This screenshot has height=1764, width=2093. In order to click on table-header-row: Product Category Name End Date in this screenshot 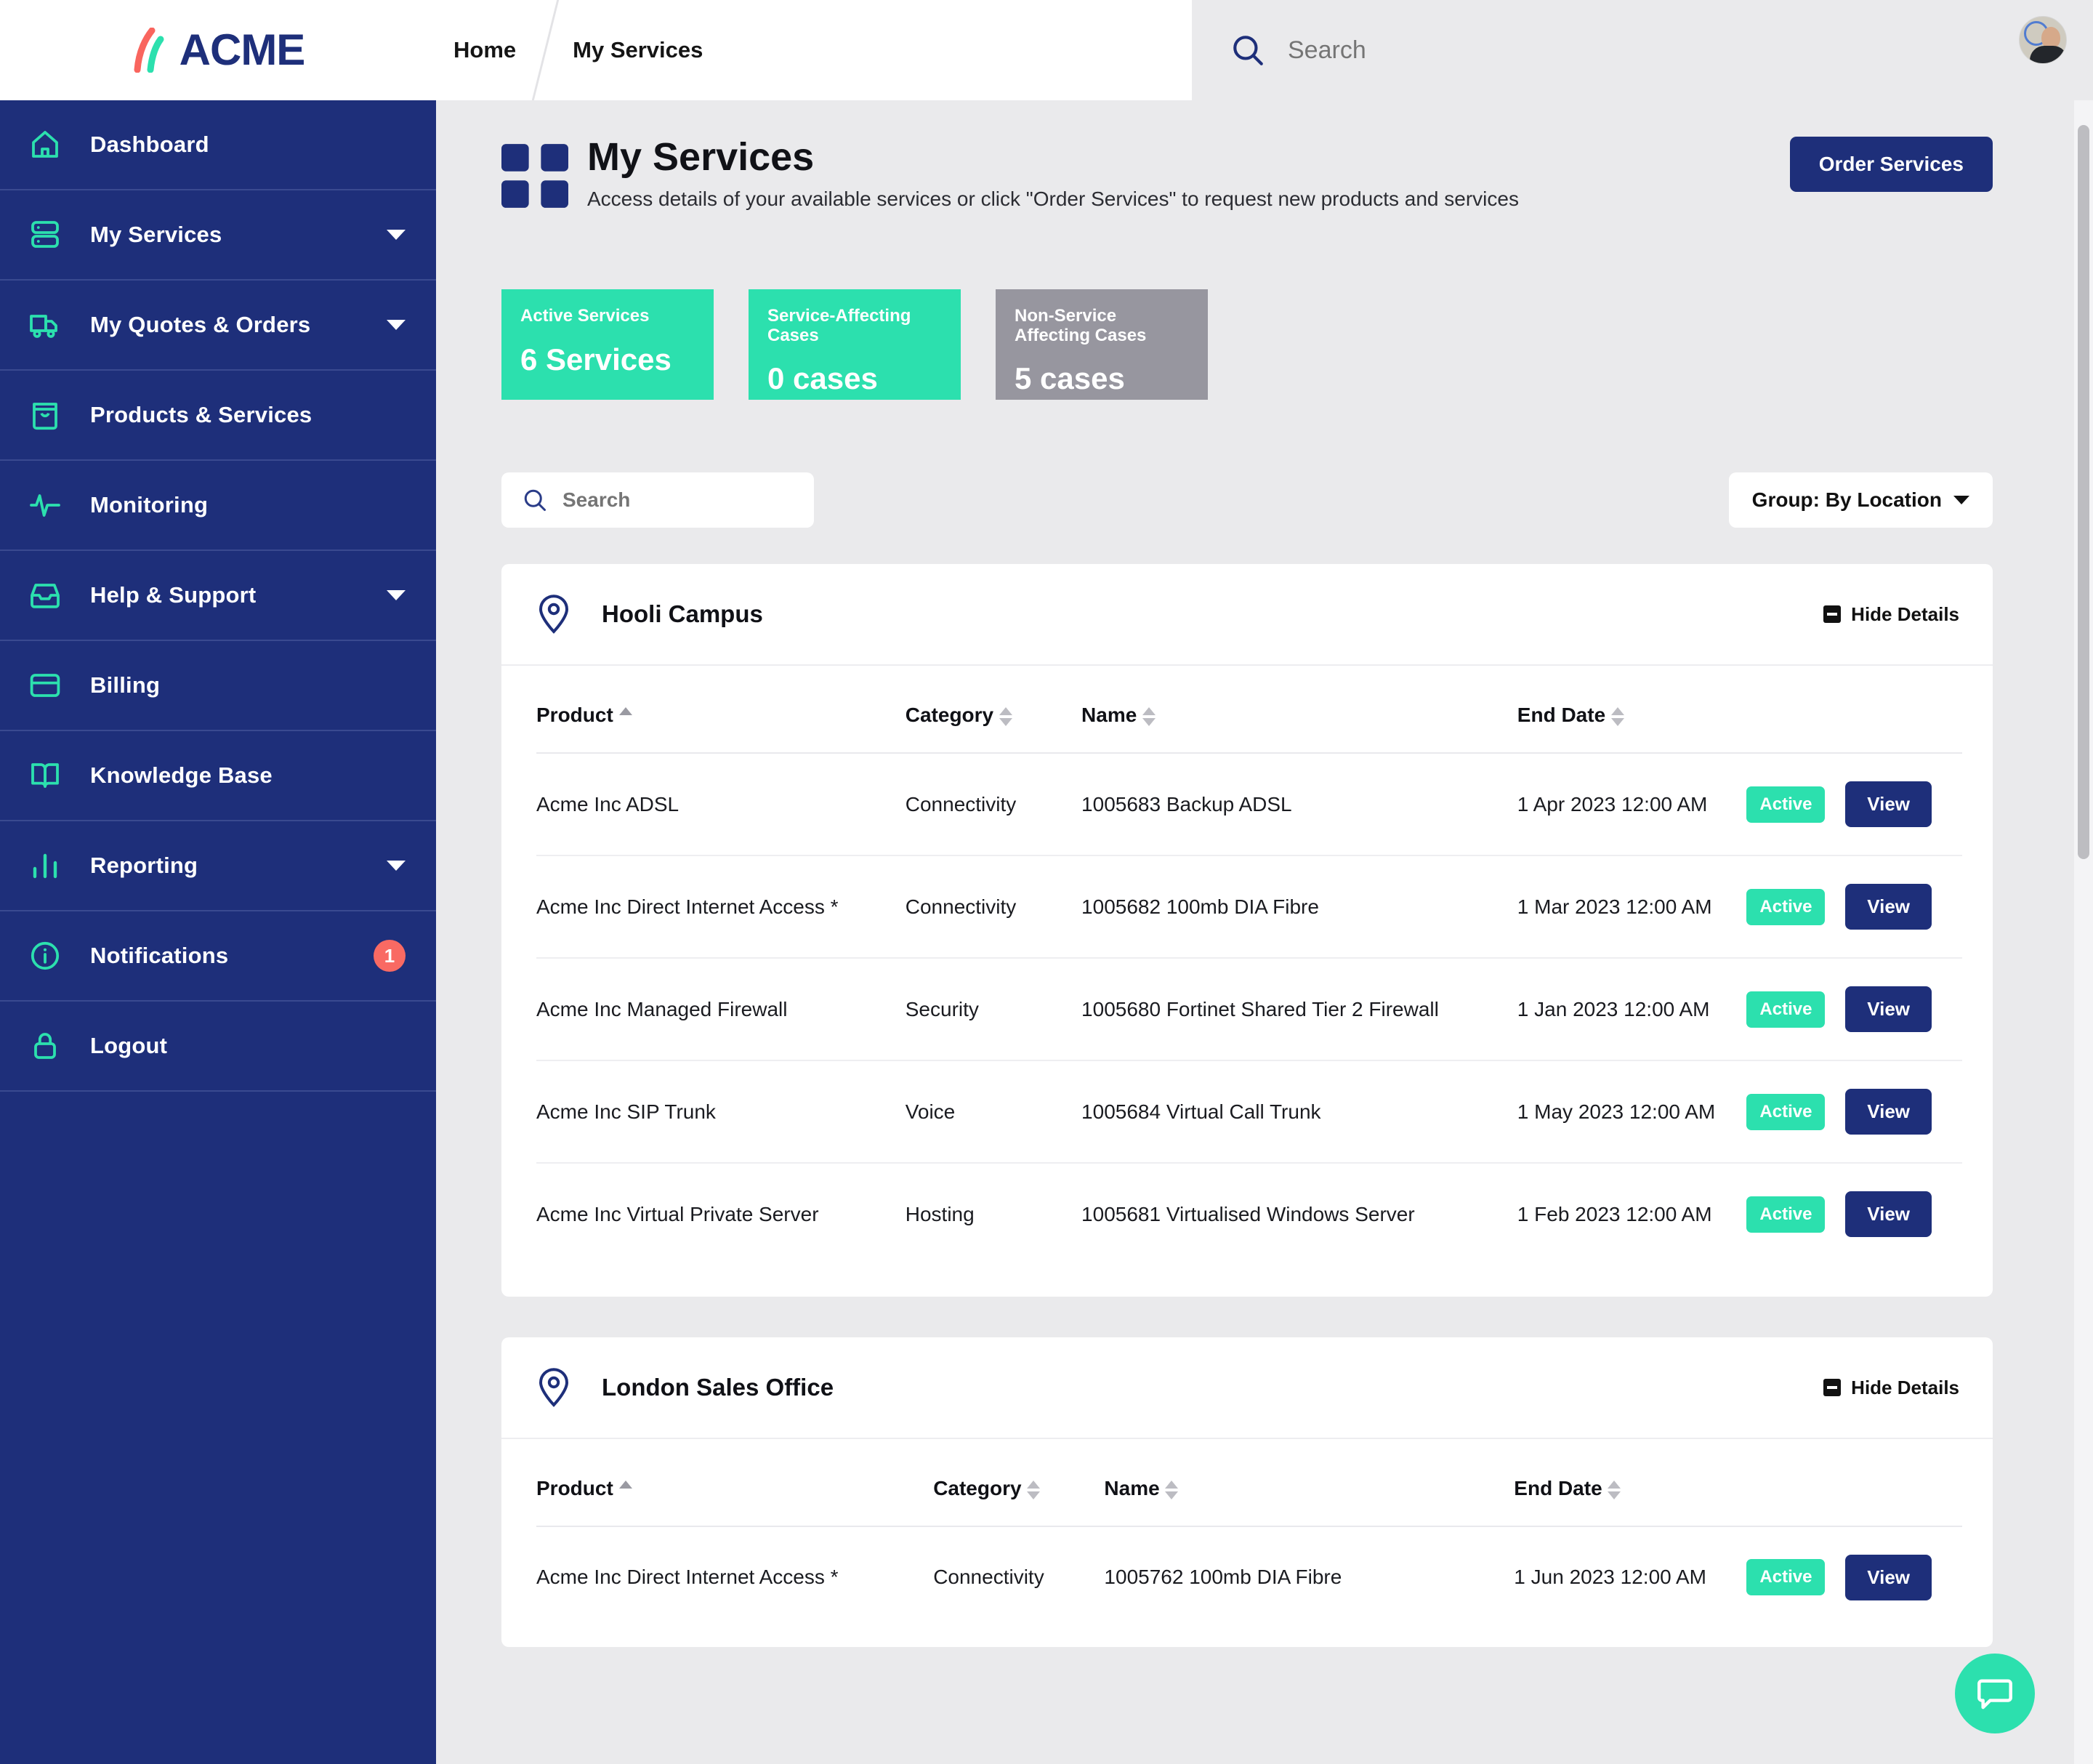, I will do `click(1249, 1483)`.